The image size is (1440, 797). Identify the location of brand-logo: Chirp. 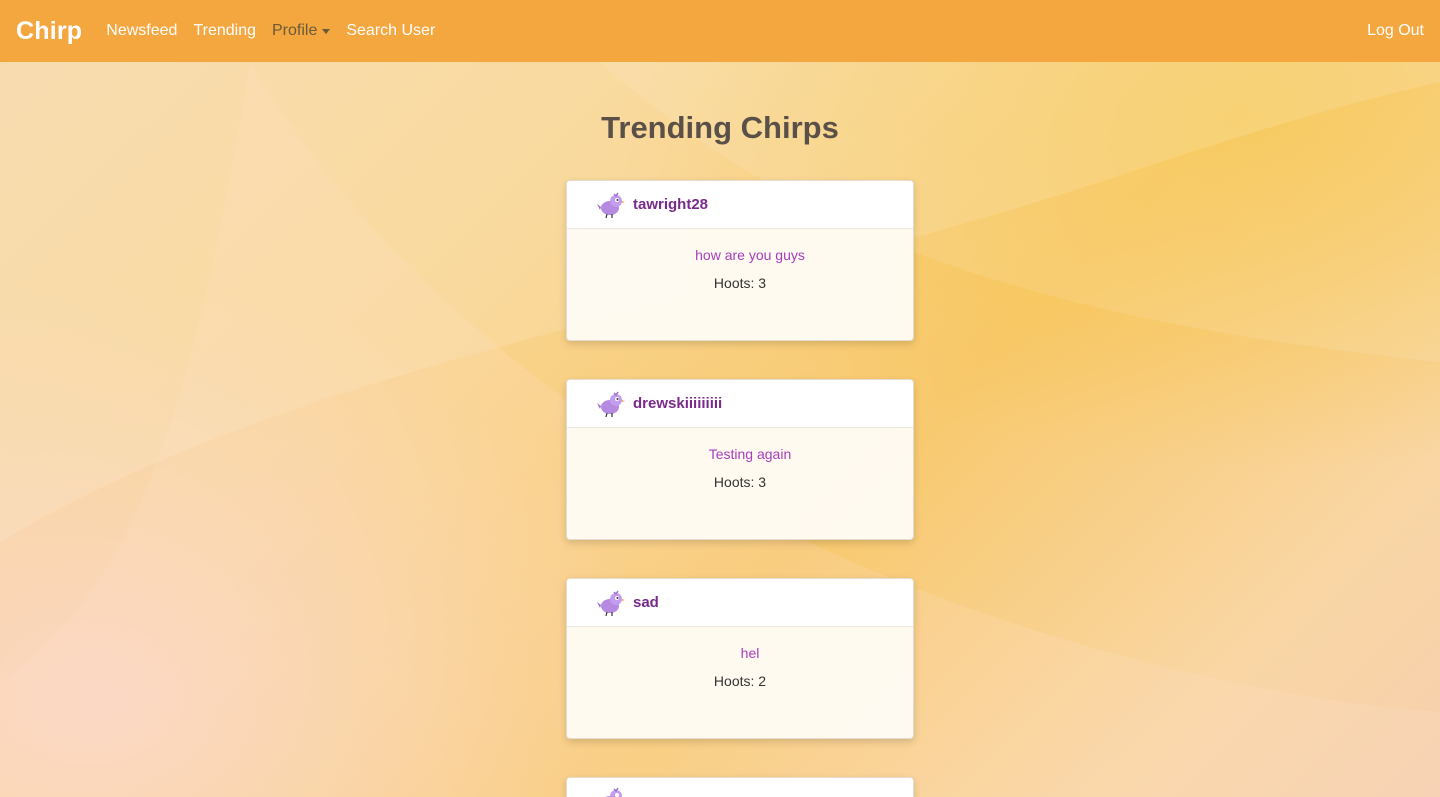
(49, 31).